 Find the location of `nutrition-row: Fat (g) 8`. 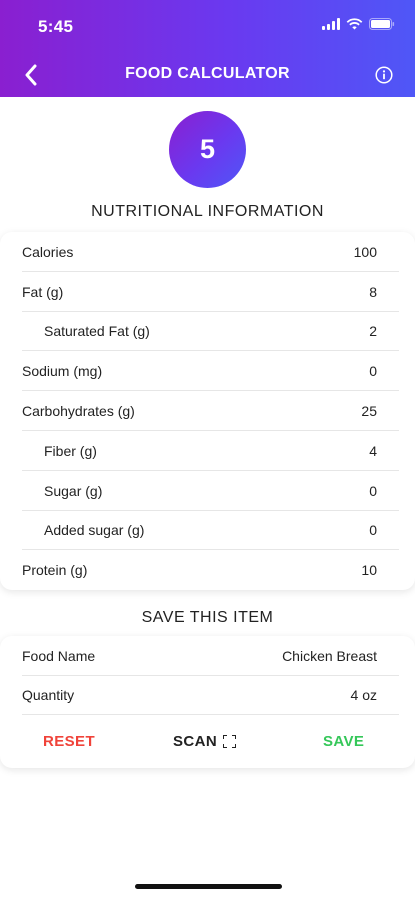

nutrition-row: Fat (g) 8 is located at coordinates (207, 292).